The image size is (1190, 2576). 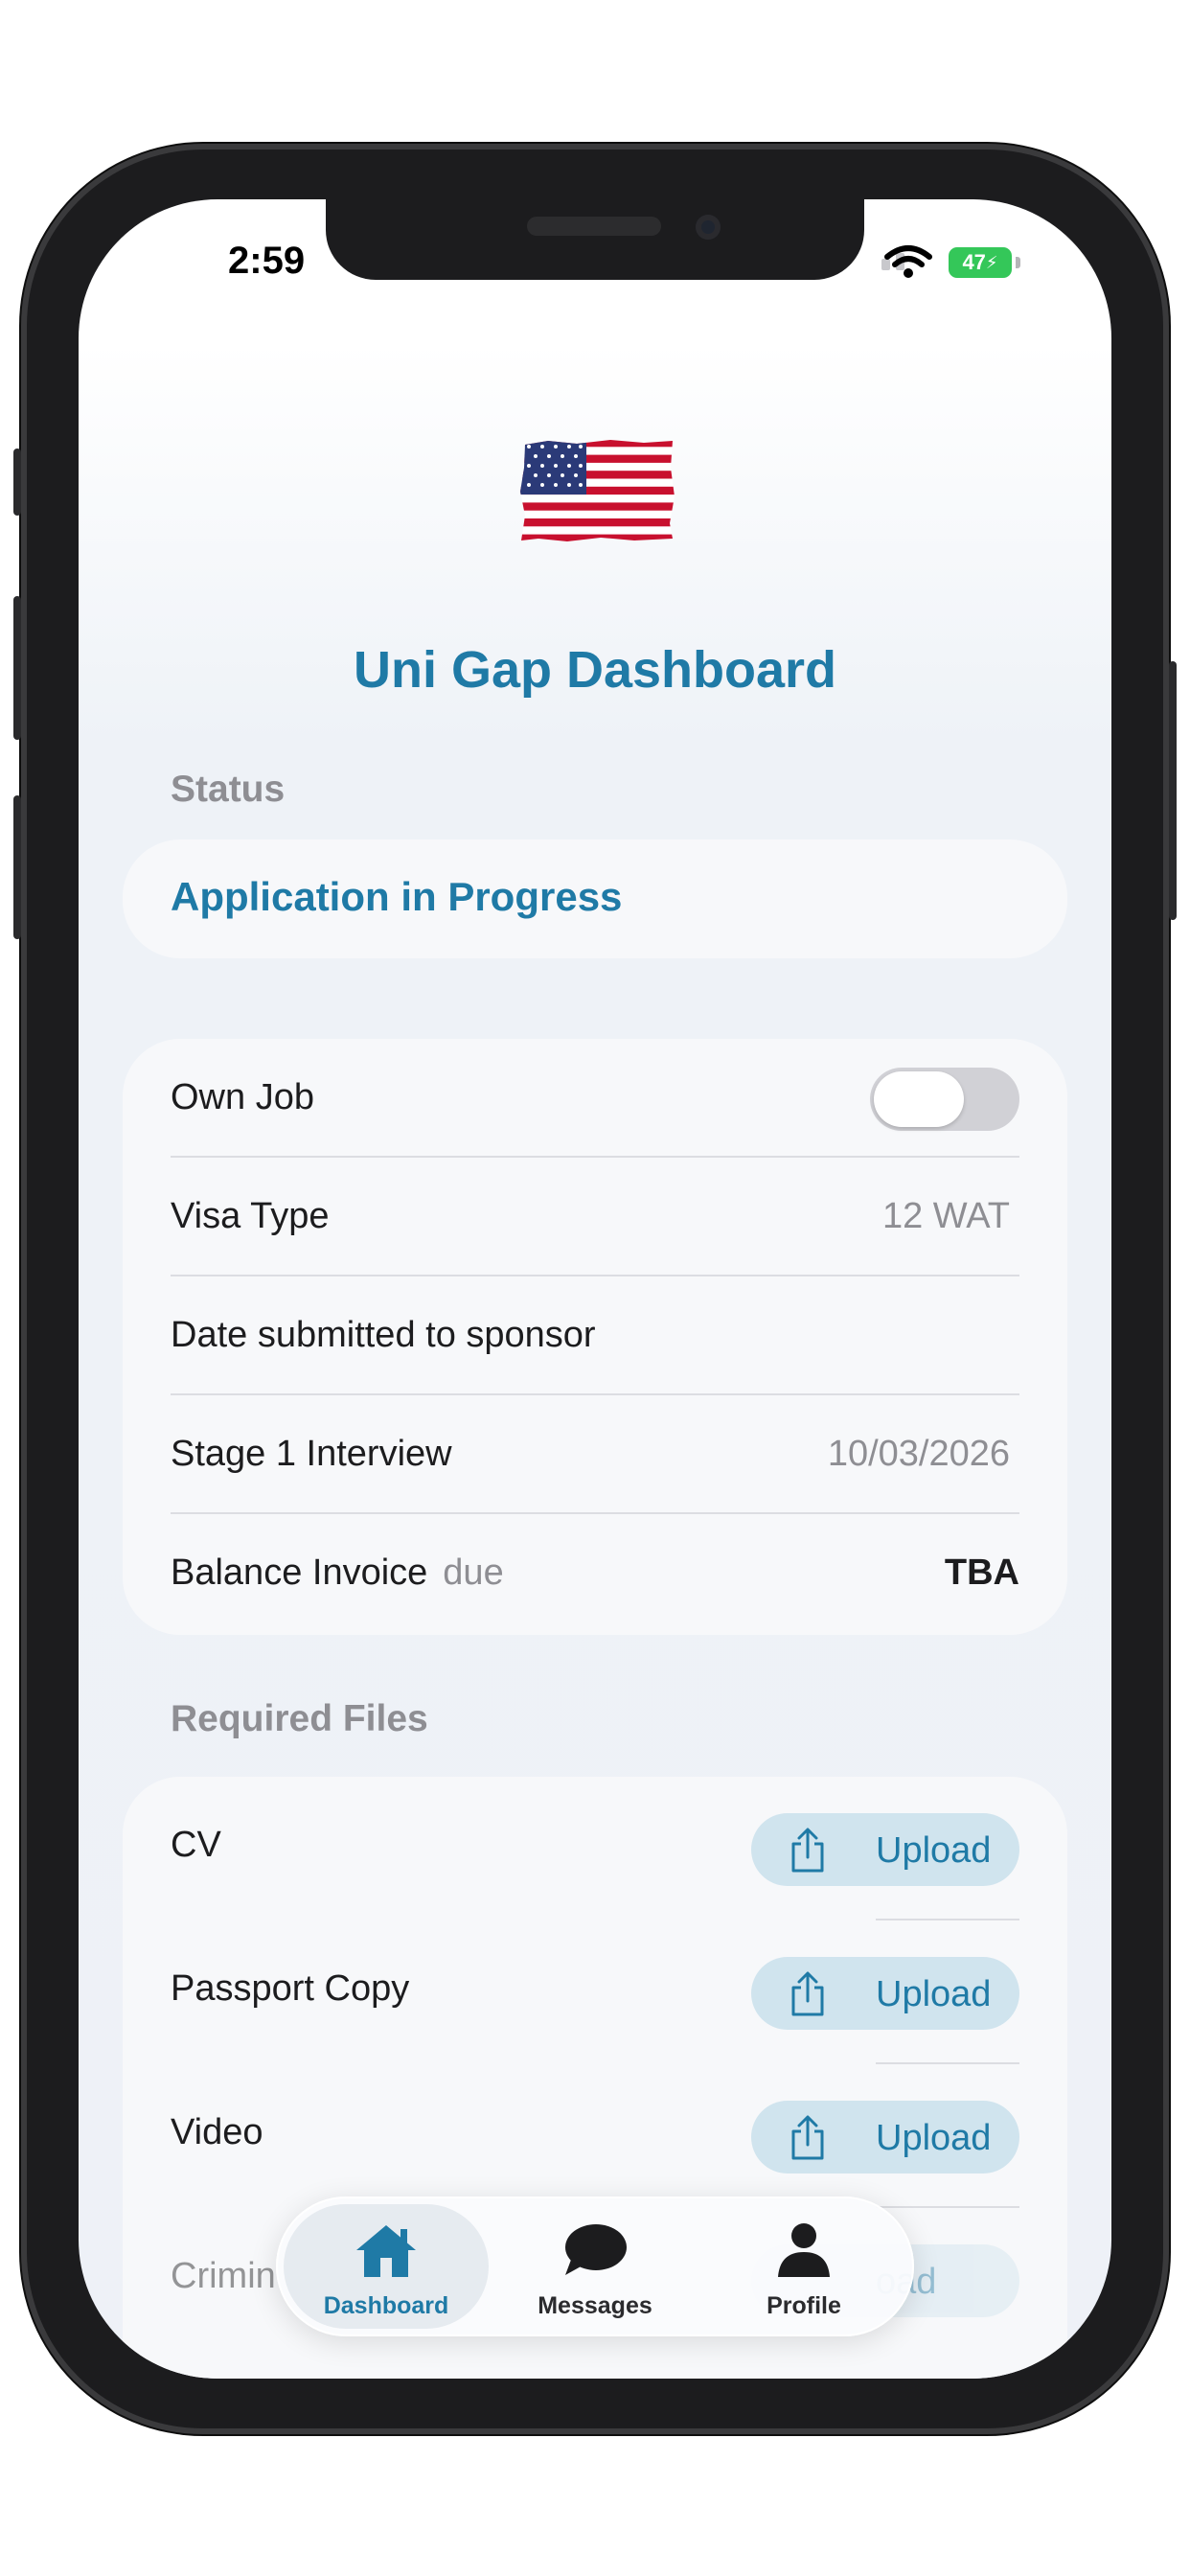 I want to click on tab-bar: Dashboard Messages Profile, so click(x=595, y=2266).